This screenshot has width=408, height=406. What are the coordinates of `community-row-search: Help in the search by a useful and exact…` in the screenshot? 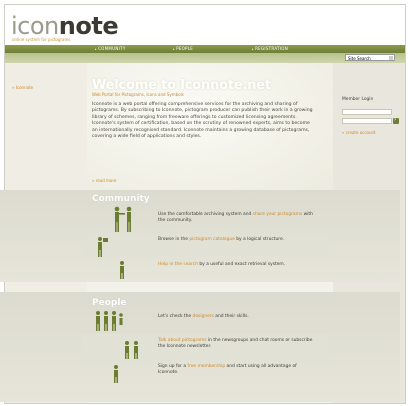 It's located at (238, 265).